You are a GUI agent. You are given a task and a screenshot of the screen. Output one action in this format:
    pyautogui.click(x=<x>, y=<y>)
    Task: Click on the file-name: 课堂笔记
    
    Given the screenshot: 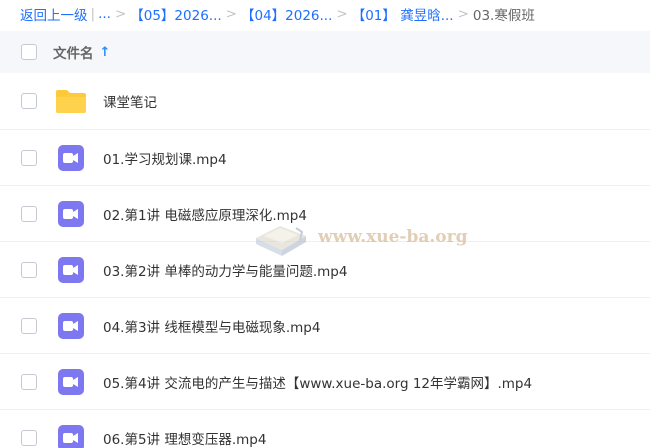 What is the action you would take?
    pyautogui.click(x=130, y=101)
    